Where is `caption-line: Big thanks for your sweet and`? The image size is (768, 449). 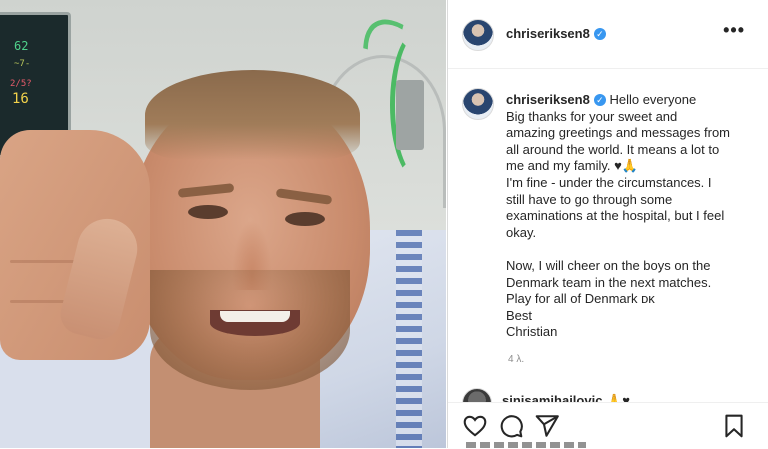
caption-line: Big thanks for your sweet and is located at coordinates (592, 116).